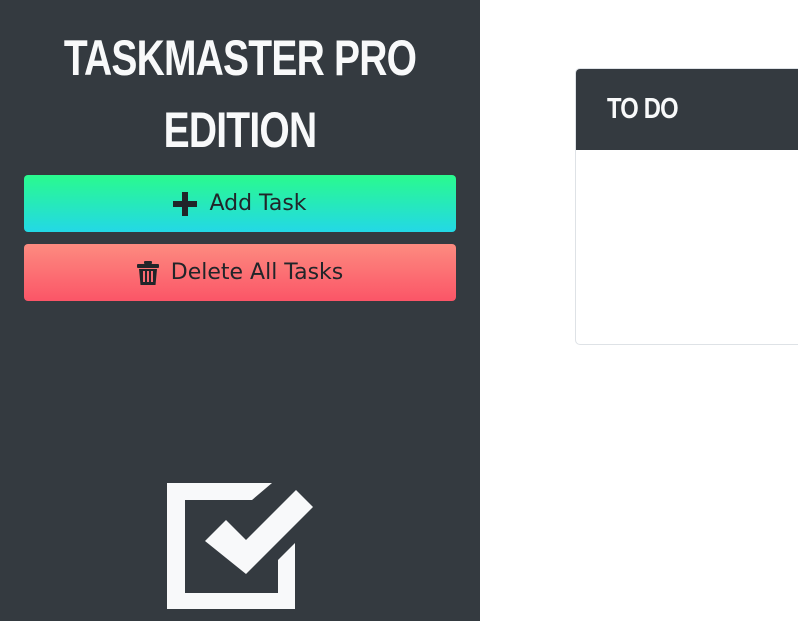  What do you see at coordinates (257, 272) in the screenshot?
I see `delete-all-tasks-label: Delete All Tasks` at bounding box center [257, 272].